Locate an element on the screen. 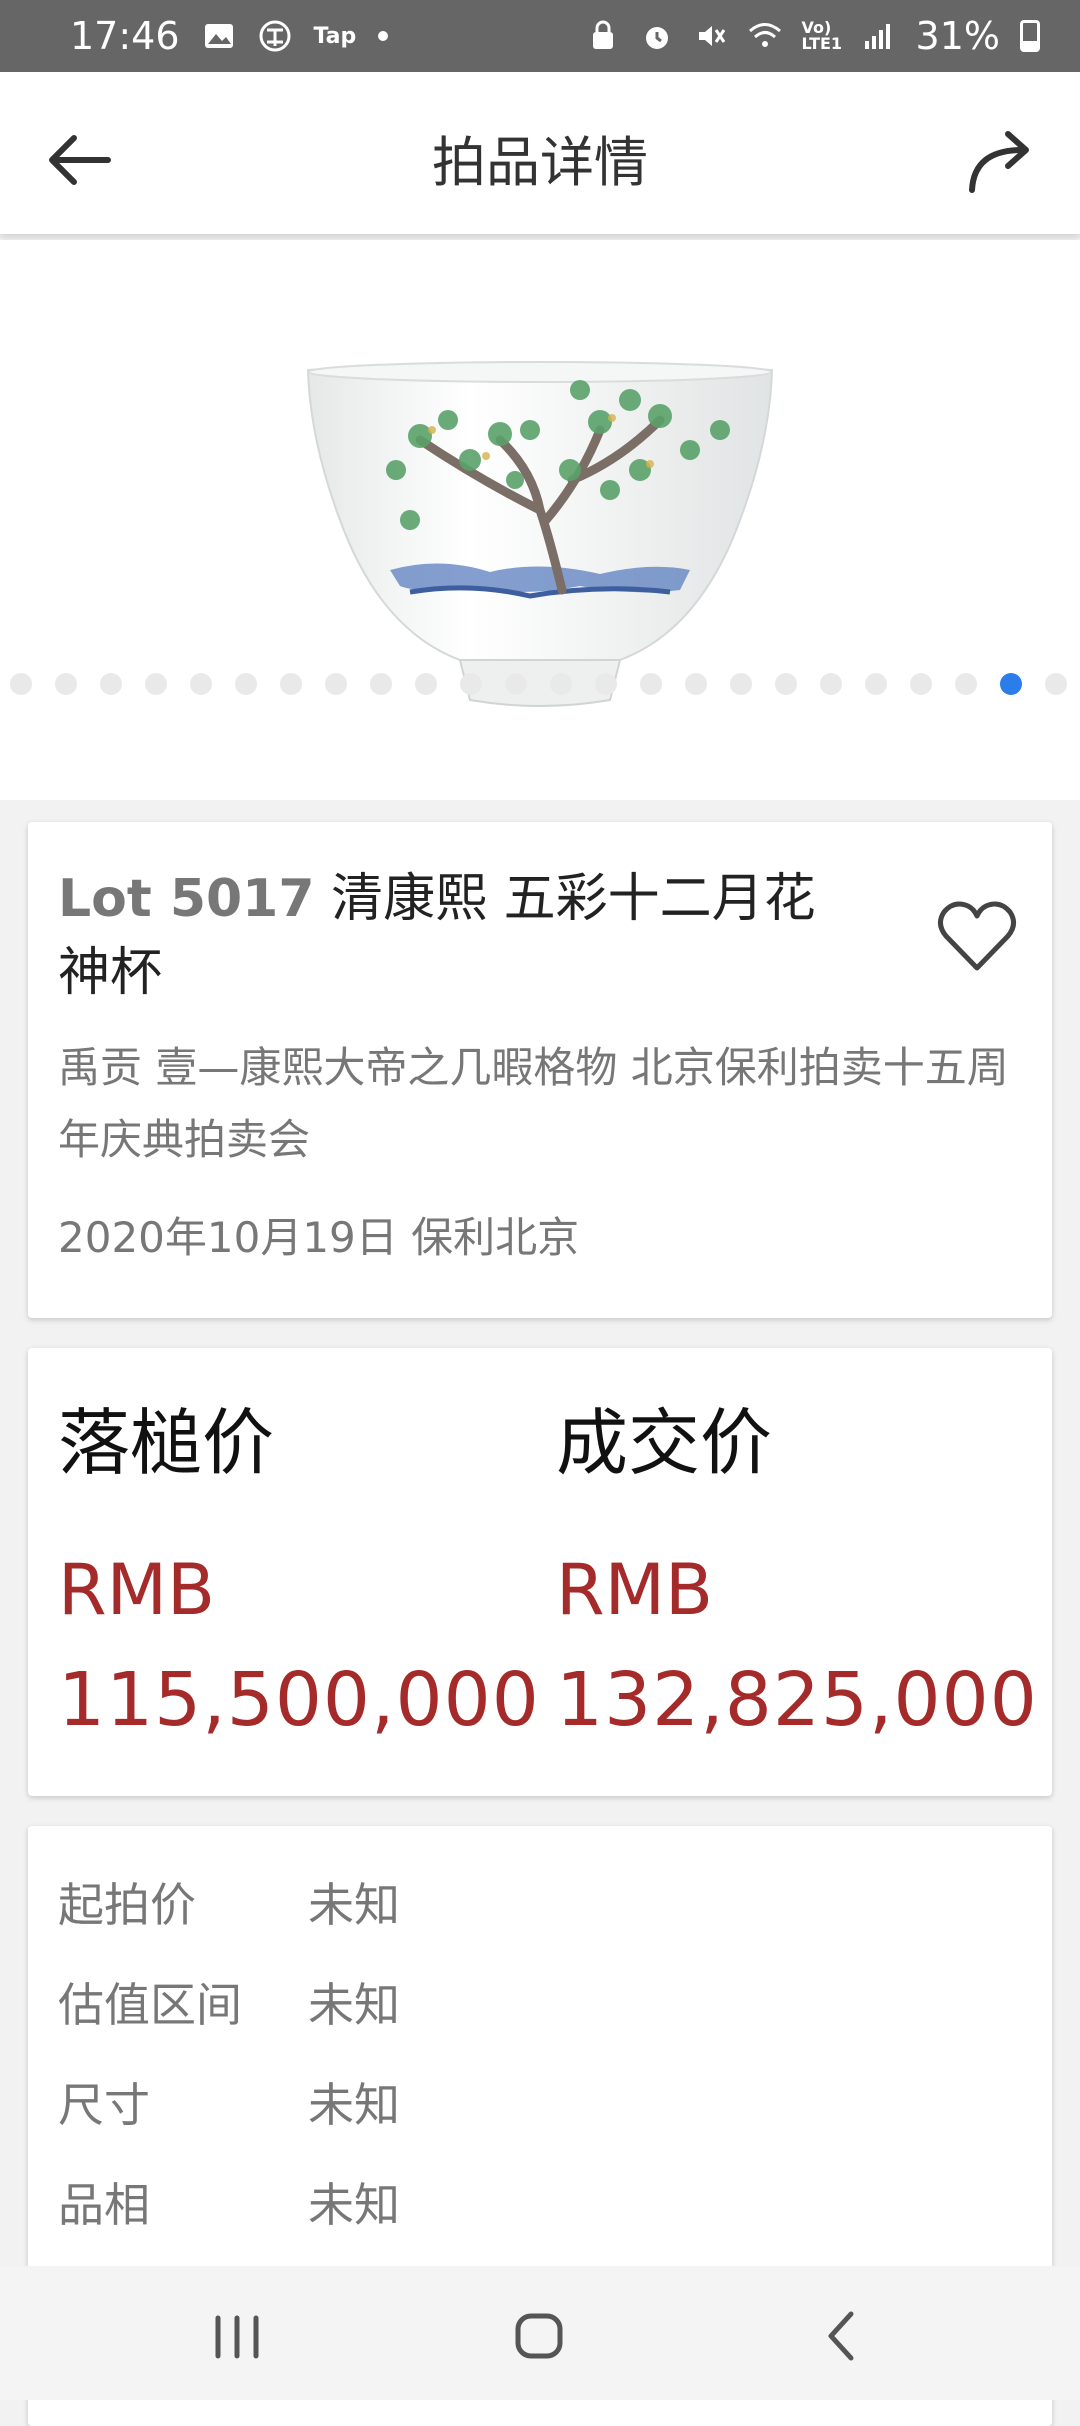 This screenshot has height=2426, width=1080. detail-row-condition: 品相 未知 is located at coordinates (540, 2202).